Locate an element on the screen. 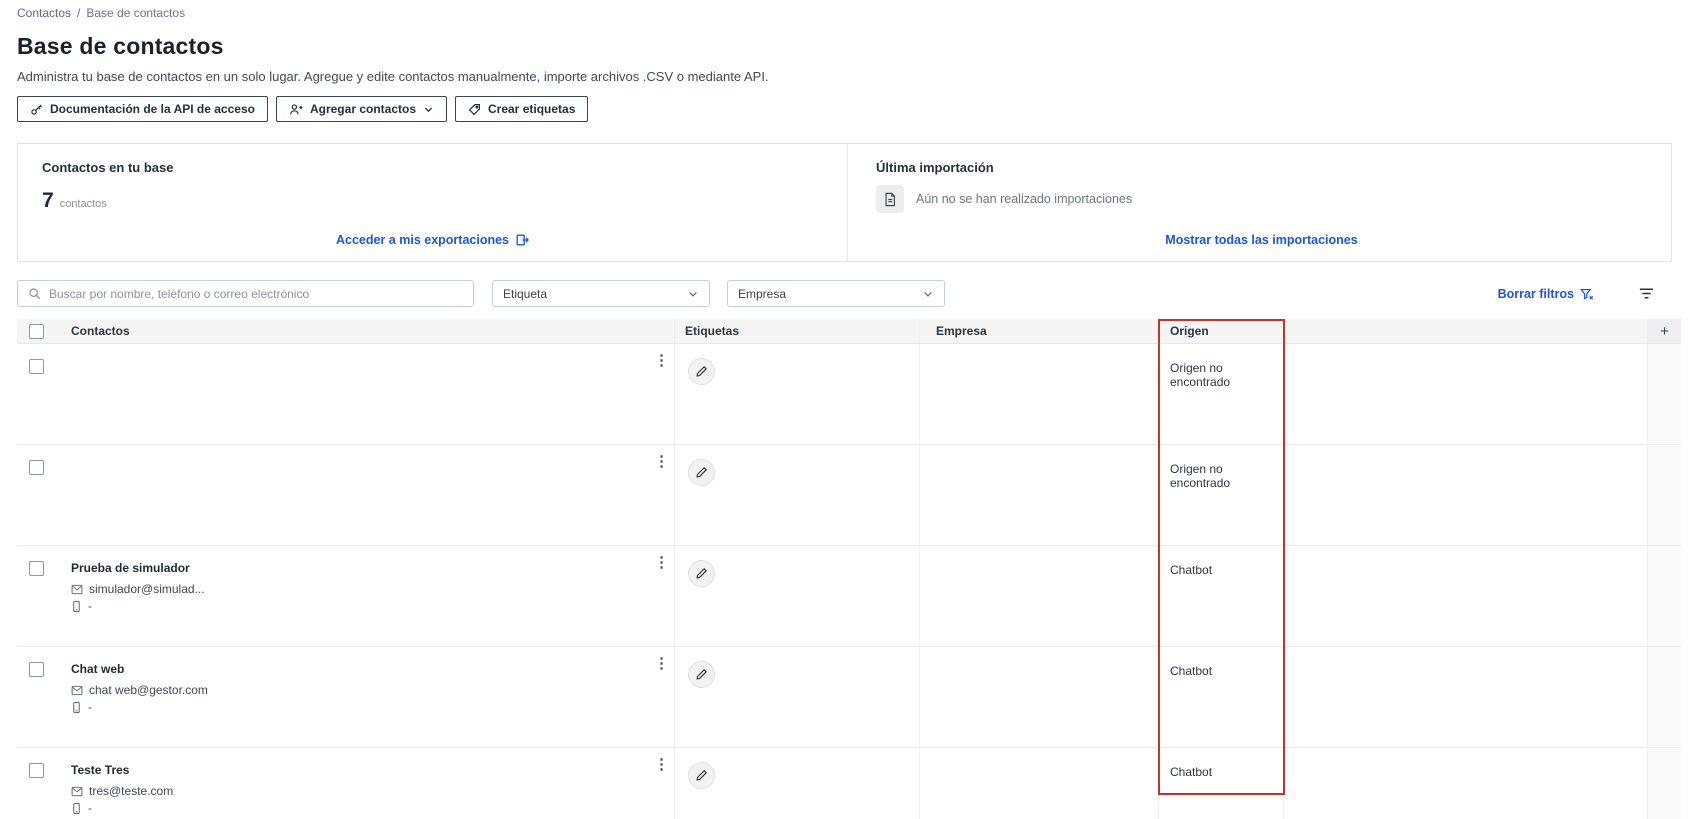  exports-link: Acceder a mis exportaciones is located at coordinates (432, 240).